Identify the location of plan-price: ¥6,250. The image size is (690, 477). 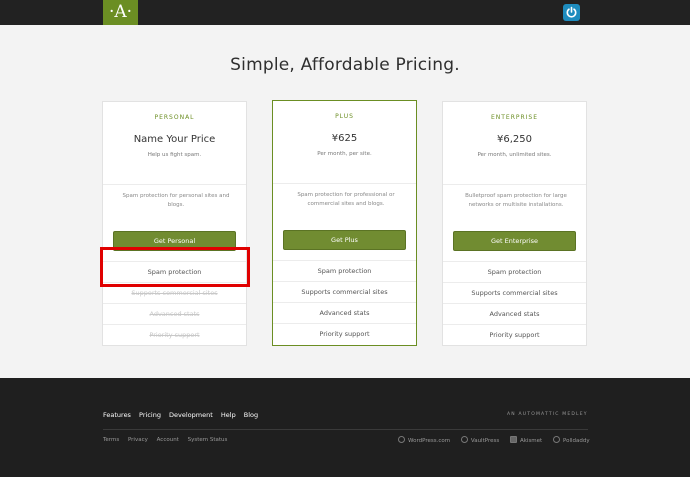
(514, 139).